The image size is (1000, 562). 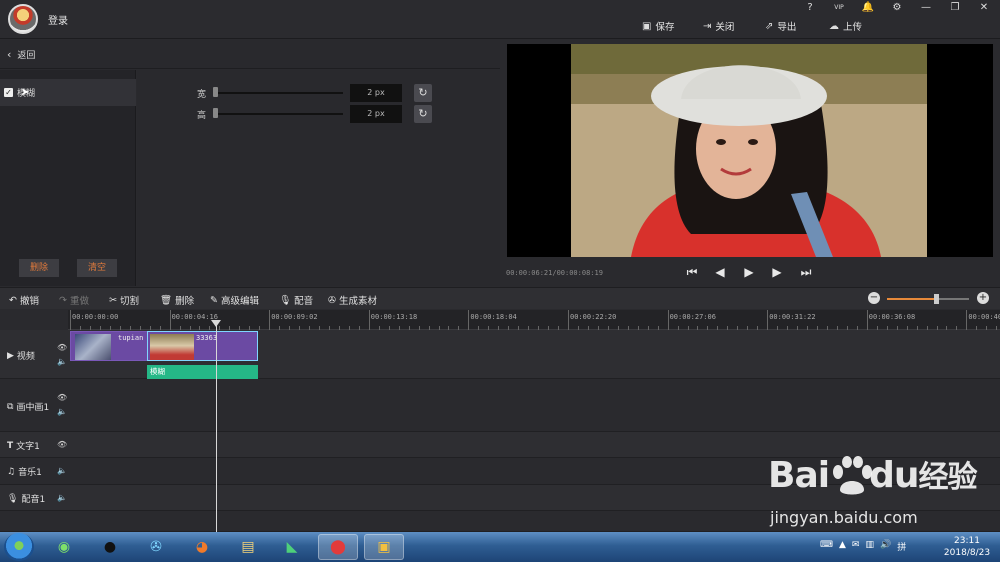 I want to click on timeline-clip: tupian, so click(x=109, y=346).